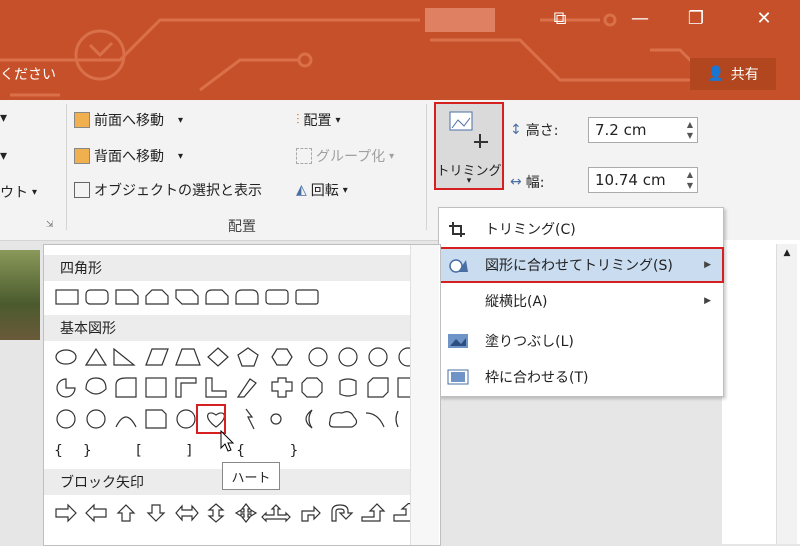  What do you see at coordinates (157, 357) in the screenshot?
I see `parallelogram-shape` at bounding box center [157, 357].